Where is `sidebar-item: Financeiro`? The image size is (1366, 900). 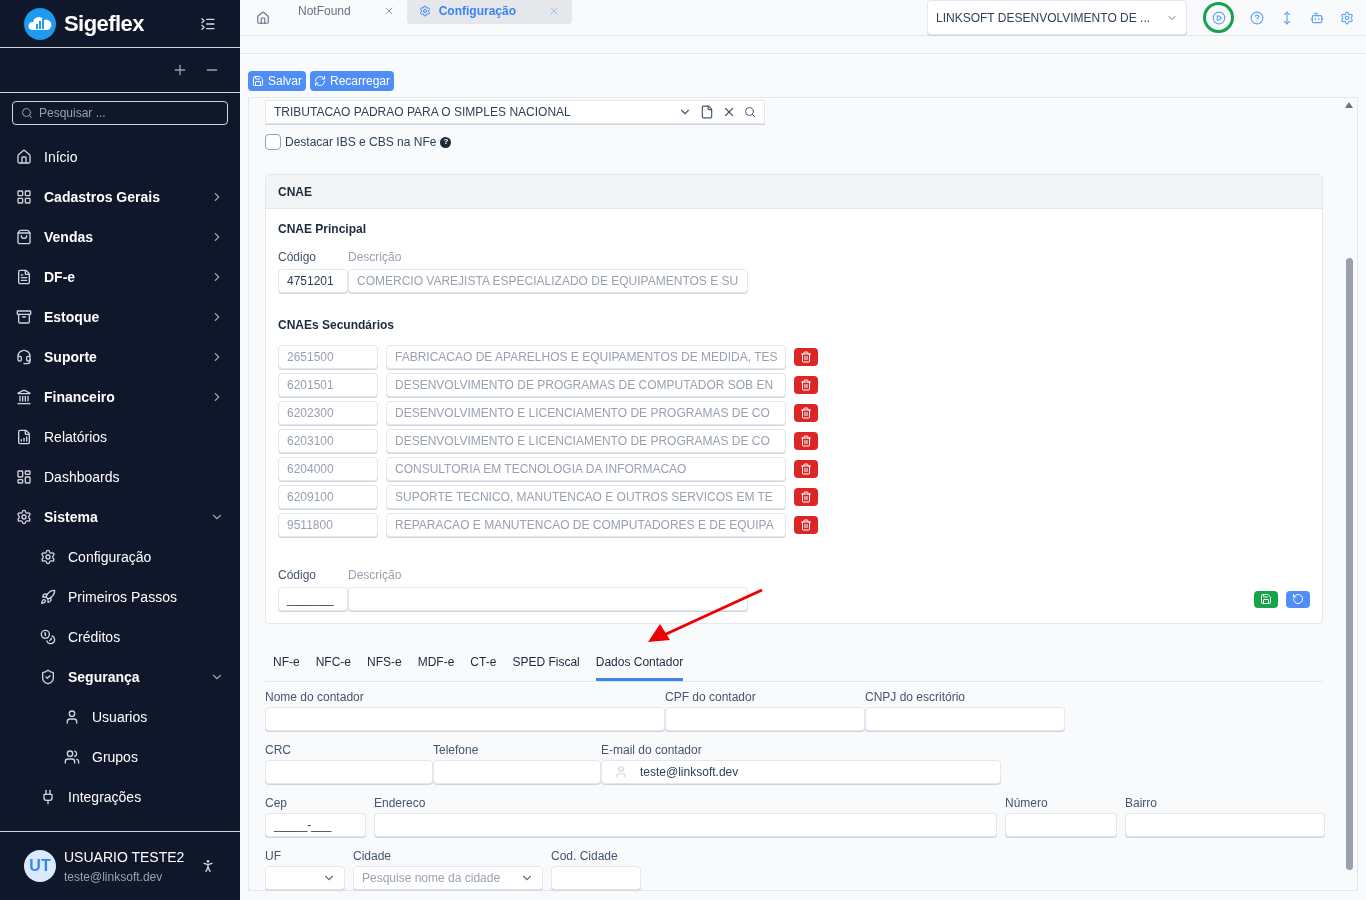
sidebar-item: Financeiro is located at coordinates (120, 397).